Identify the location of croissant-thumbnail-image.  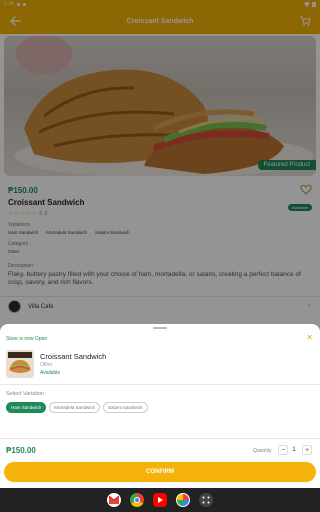
(20, 364).